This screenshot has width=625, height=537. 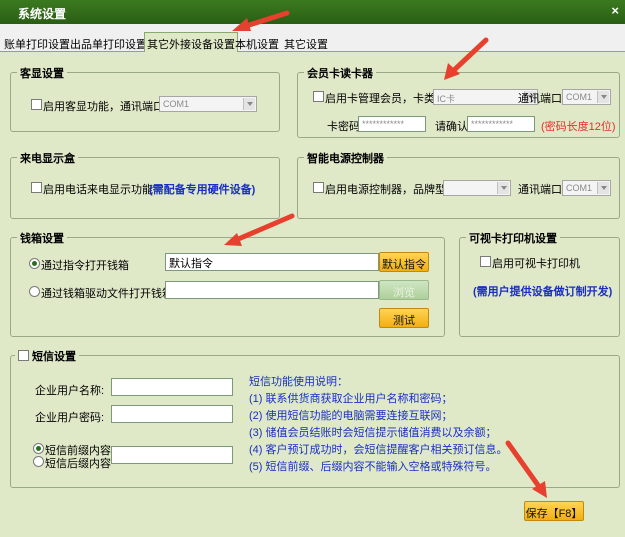 What do you see at coordinates (108, 43) in the screenshot?
I see `tab-kitchen-print: 出品单打印设置` at bounding box center [108, 43].